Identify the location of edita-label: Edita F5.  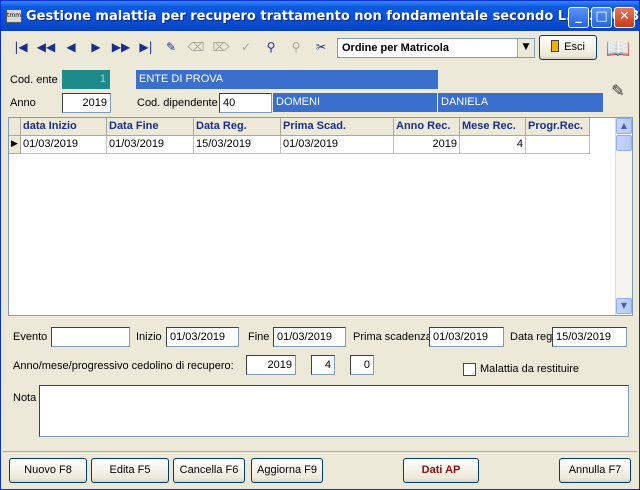
(130, 470).